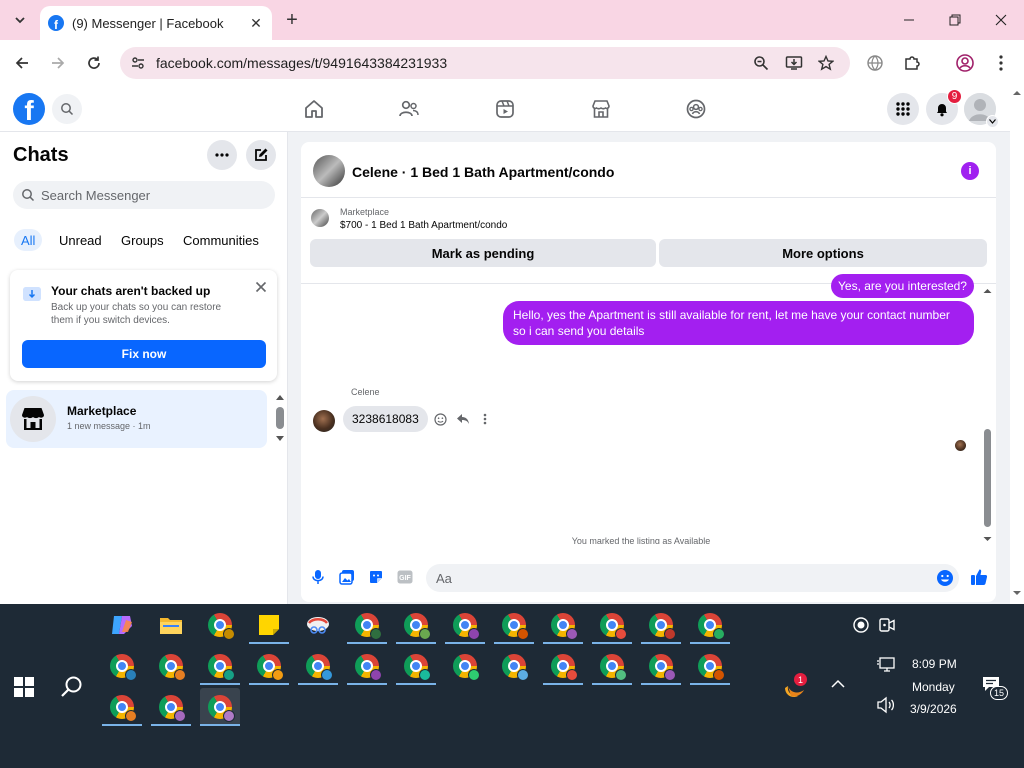 The width and height of the screenshot is (1024, 768). I want to click on groups-icon, so click(696, 109).